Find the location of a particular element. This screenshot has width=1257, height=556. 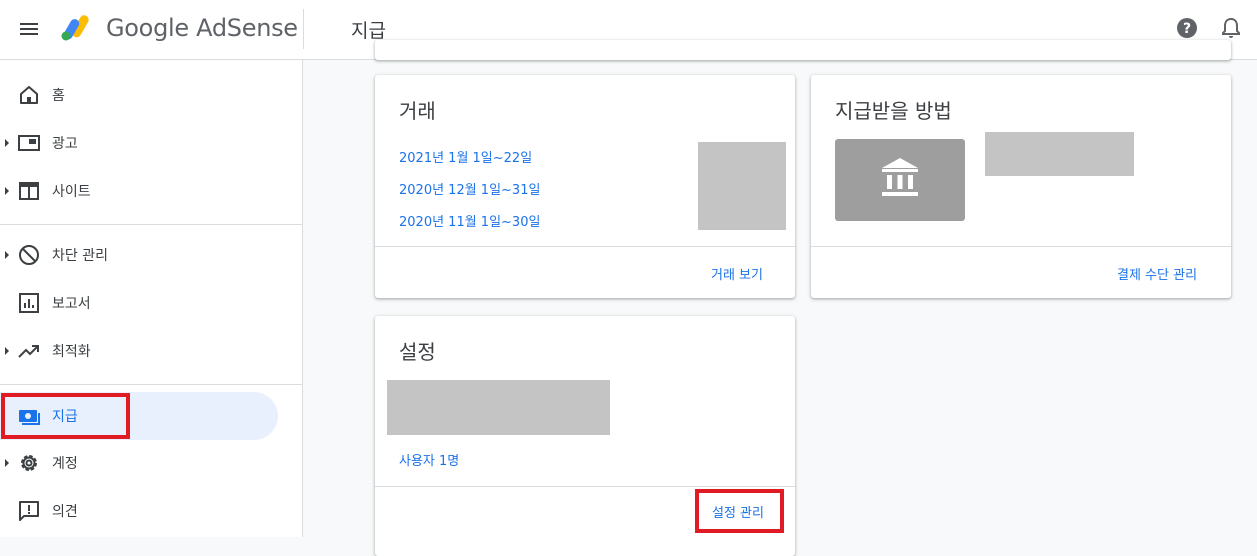

transaction-period-link: 2021년 1월 1일~22일 is located at coordinates (465, 156).